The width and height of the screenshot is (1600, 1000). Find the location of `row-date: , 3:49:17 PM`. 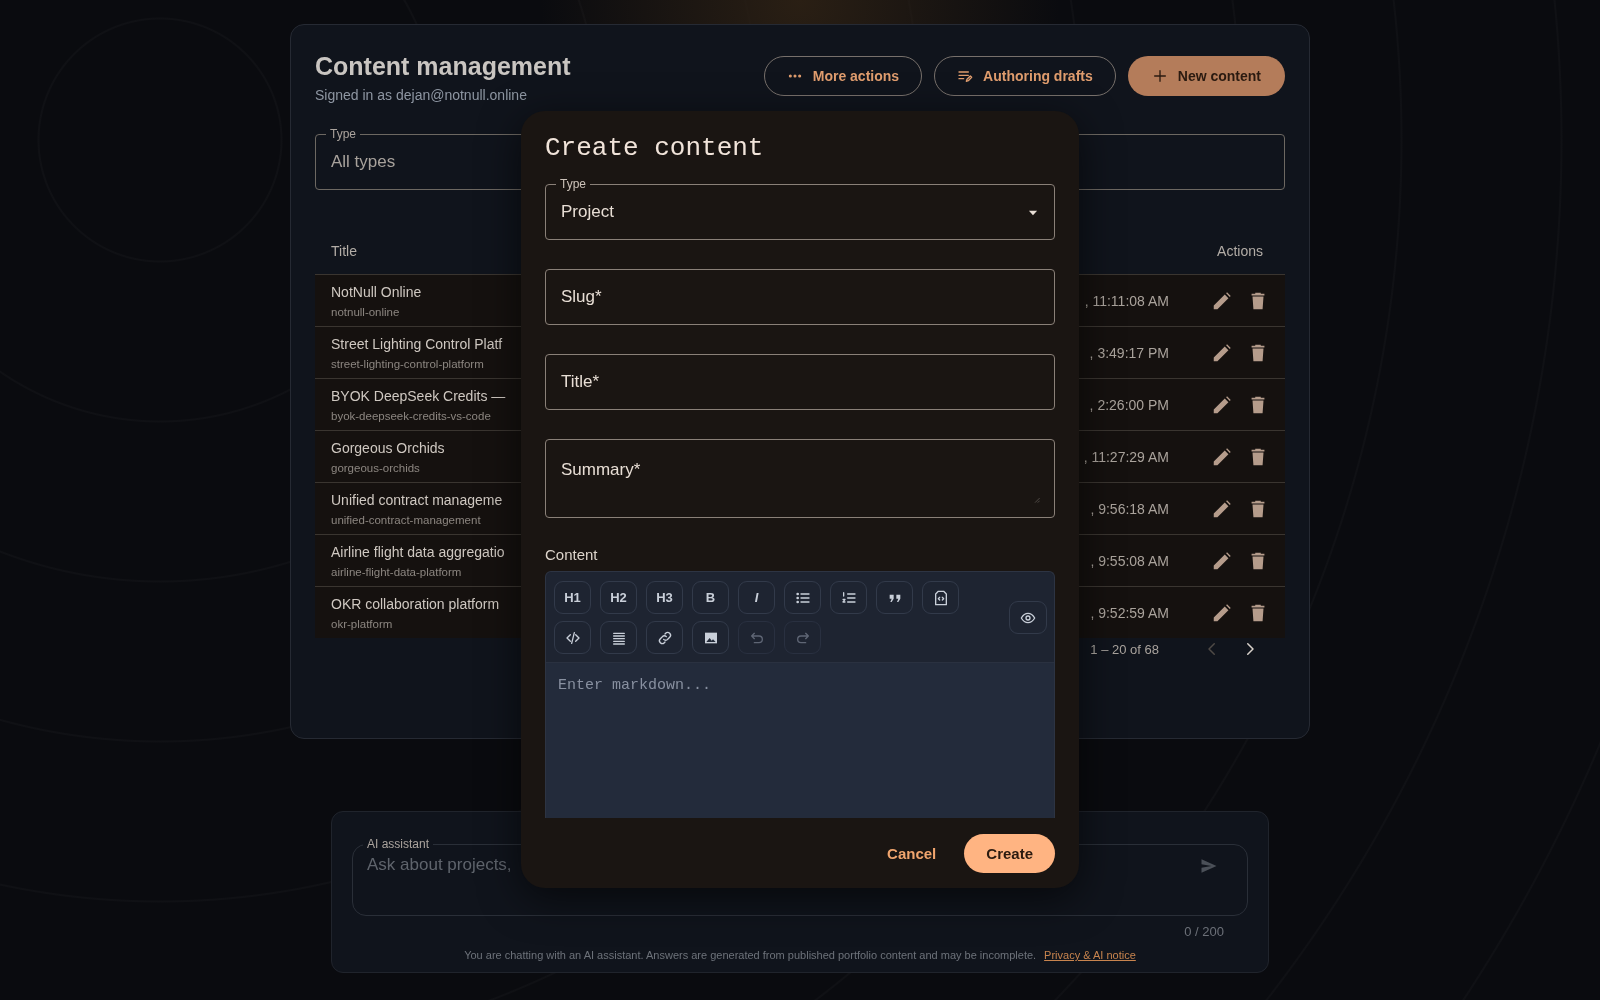

row-date: , 3:49:17 PM is located at coordinates (1129, 352).